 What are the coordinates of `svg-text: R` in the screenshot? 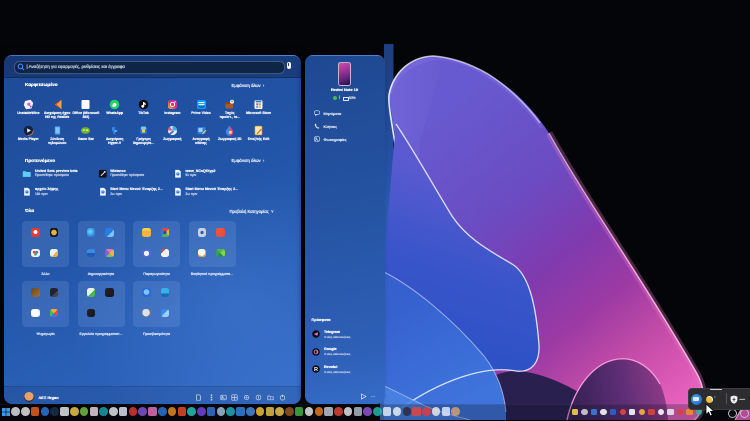 It's located at (316, 370).